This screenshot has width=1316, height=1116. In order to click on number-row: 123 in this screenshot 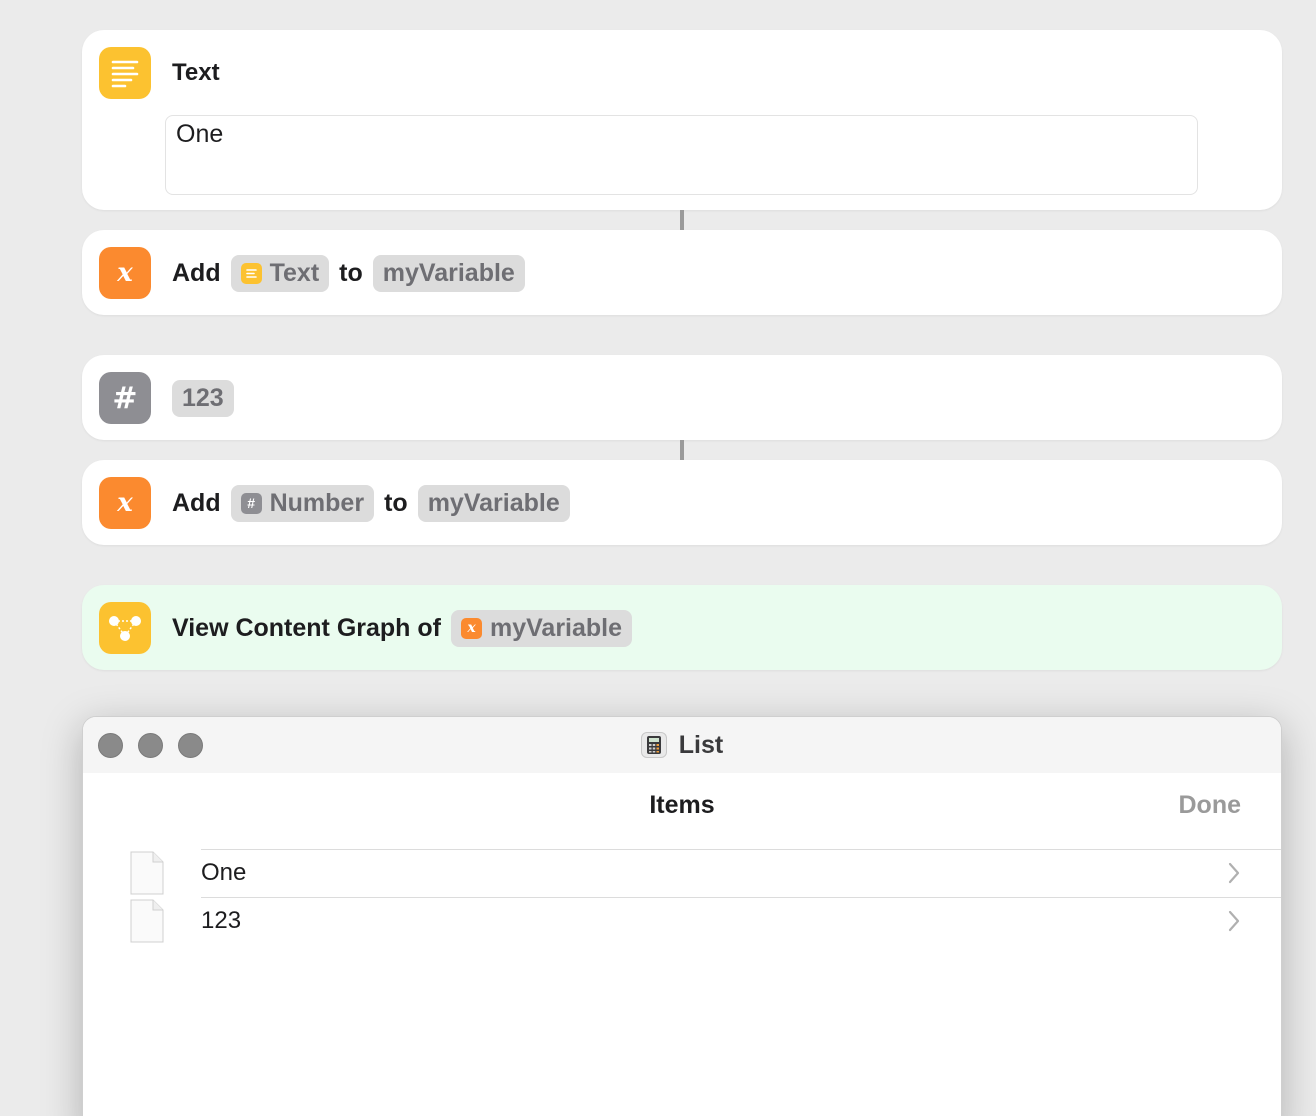, I will do `click(208, 398)`.